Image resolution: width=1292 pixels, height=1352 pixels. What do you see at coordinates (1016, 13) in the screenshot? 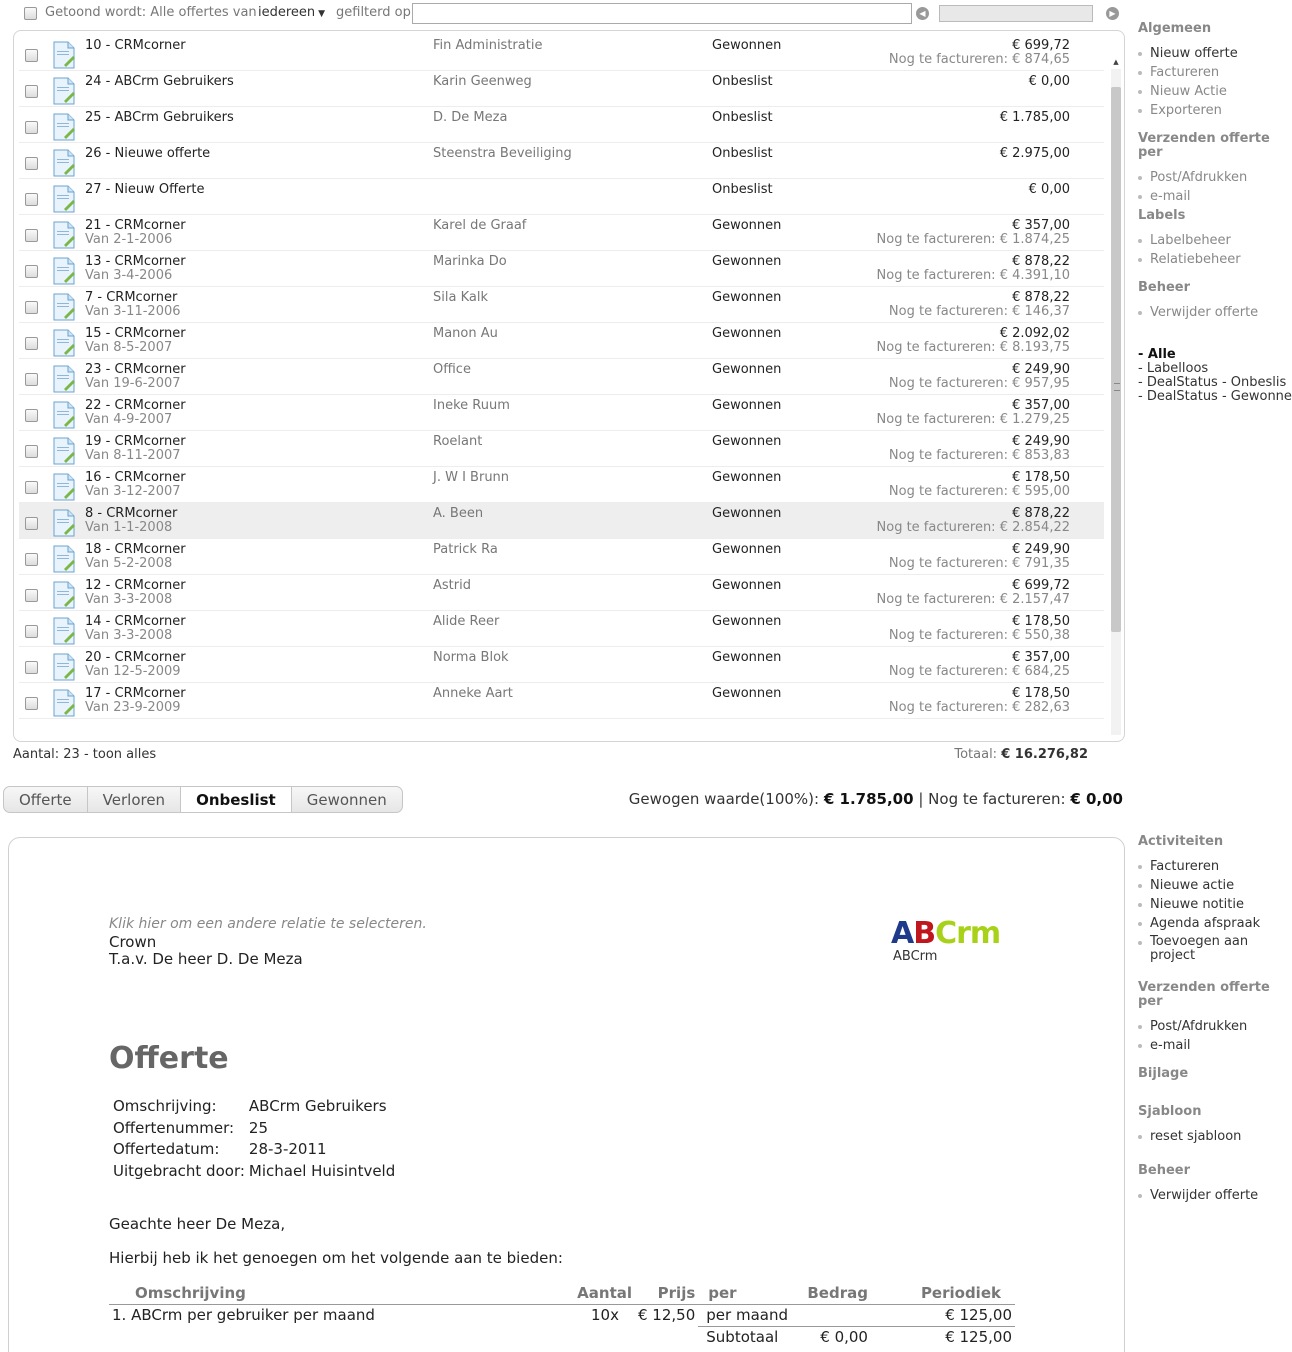
I see `pager-field` at bounding box center [1016, 13].